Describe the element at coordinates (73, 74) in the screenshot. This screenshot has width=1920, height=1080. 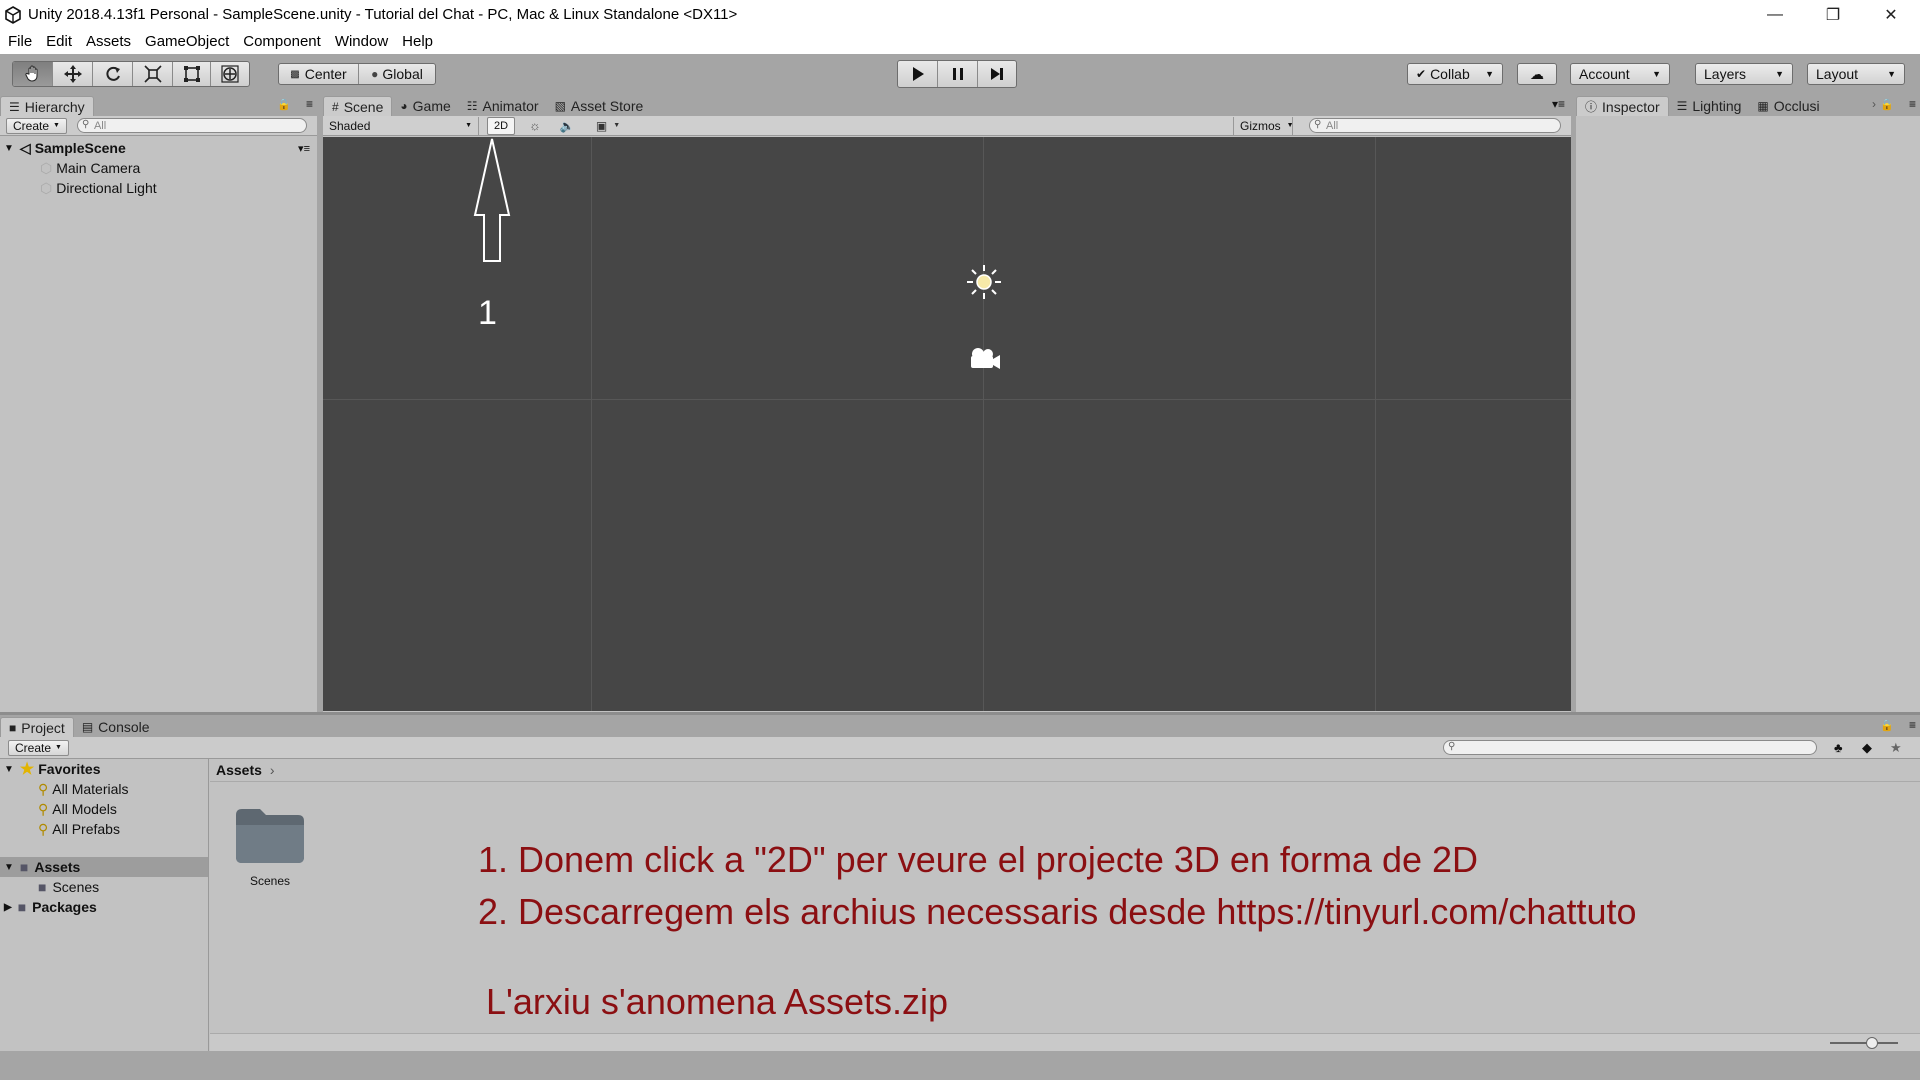
I see `move-tool-icon` at that location.